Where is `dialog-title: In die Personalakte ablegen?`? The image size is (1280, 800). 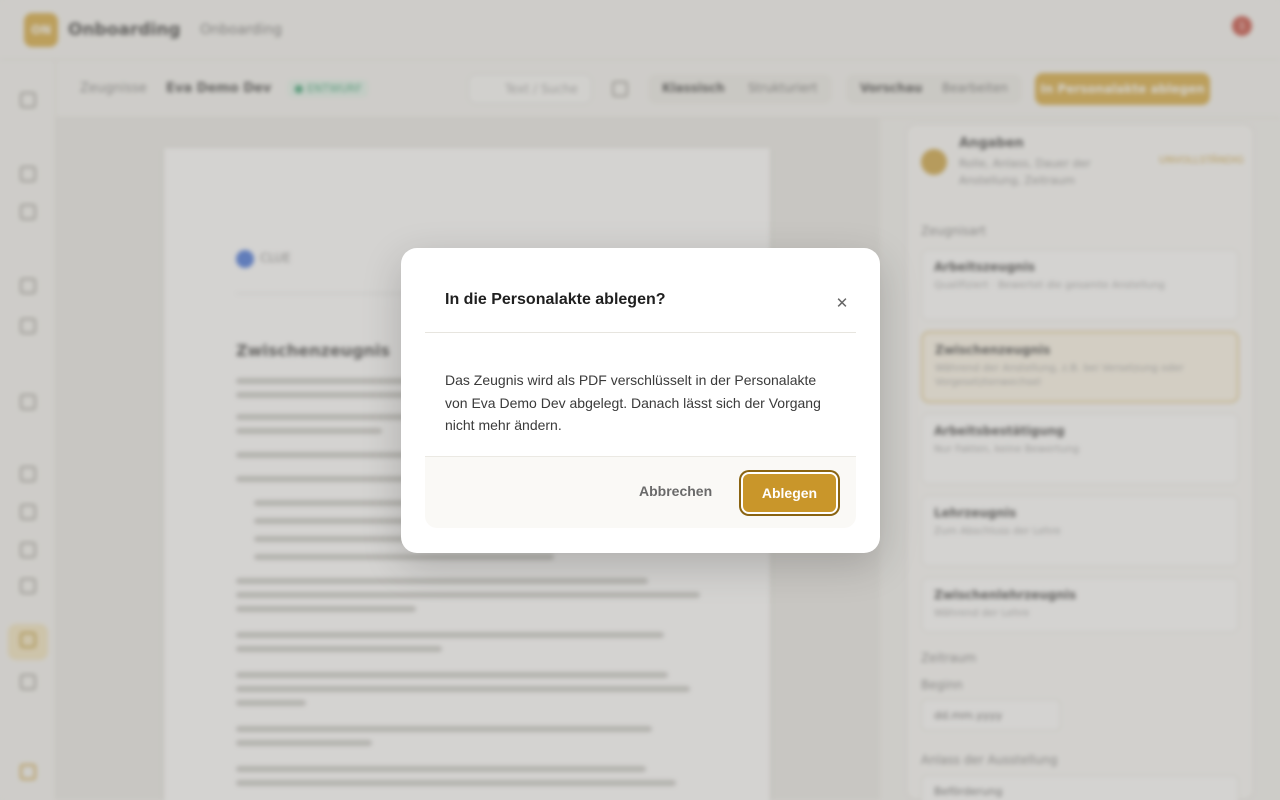
dialog-title: In die Personalakte ablegen? is located at coordinates (555, 299).